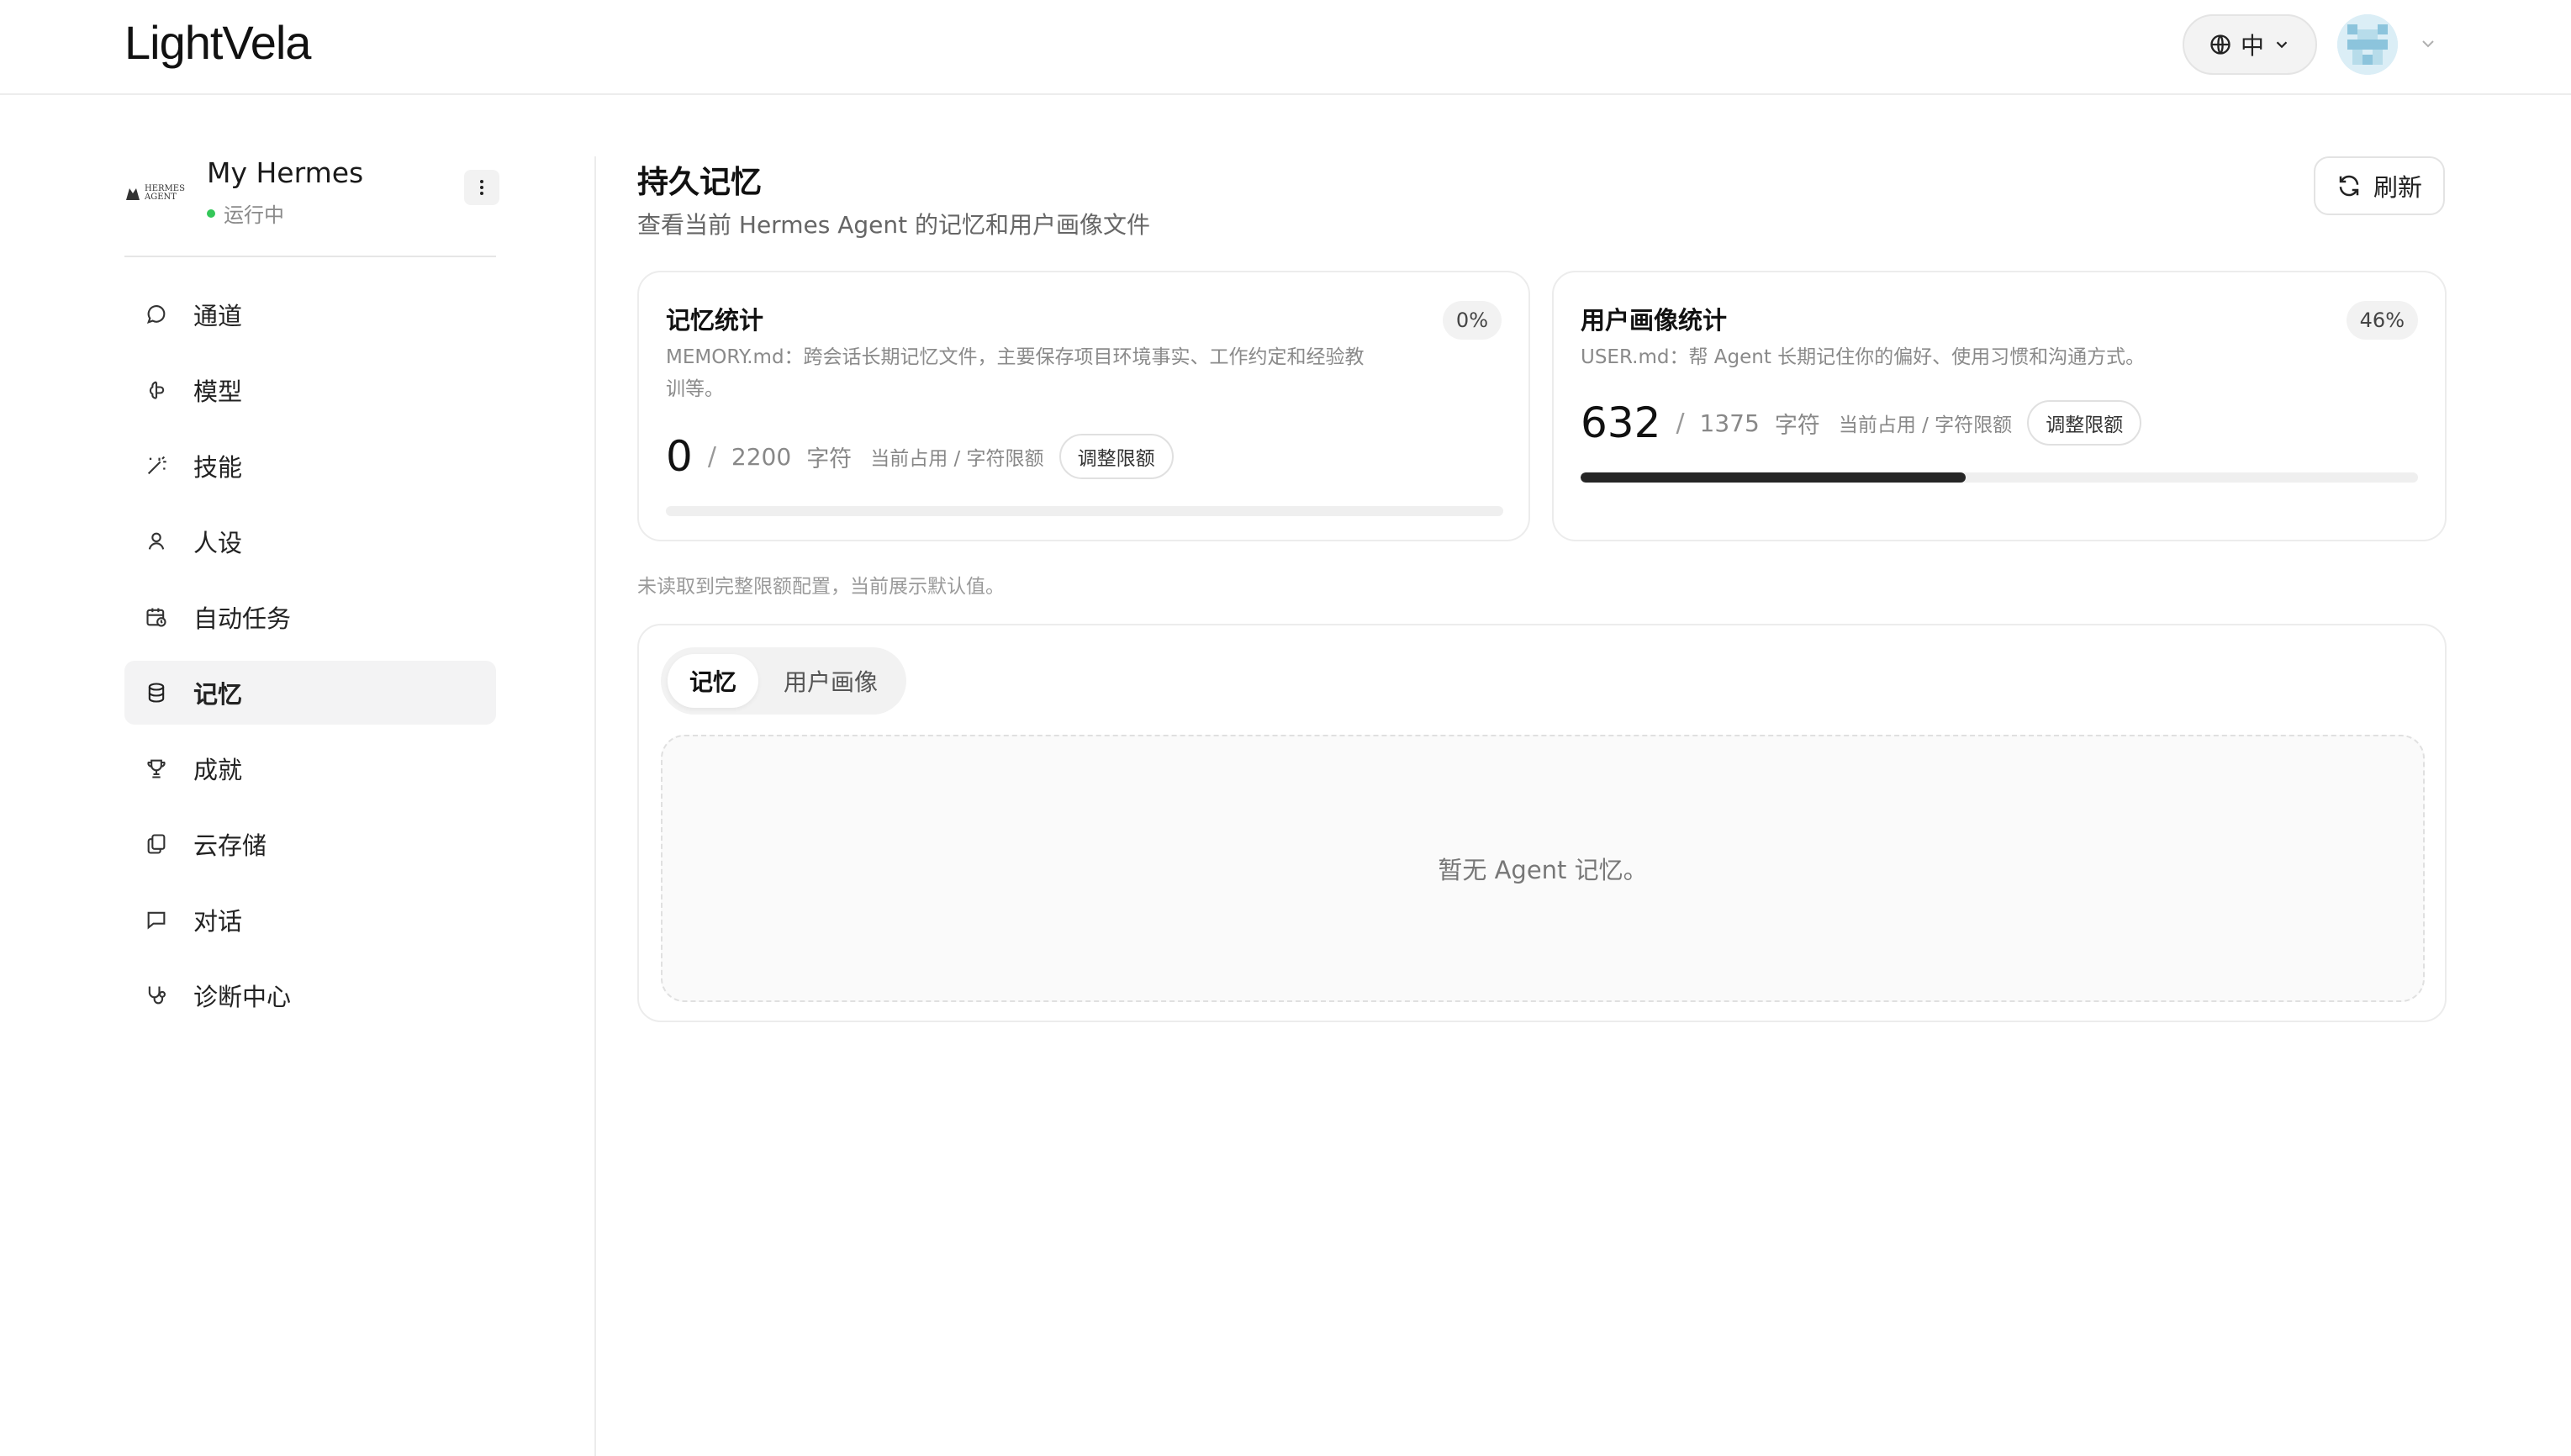 The height and width of the screenshot is (1456, 2571). Describe the element at coordinates (310, 995) in the screenshot. I see `sidebar-item-diagnostics: 诊断中心` at that location.